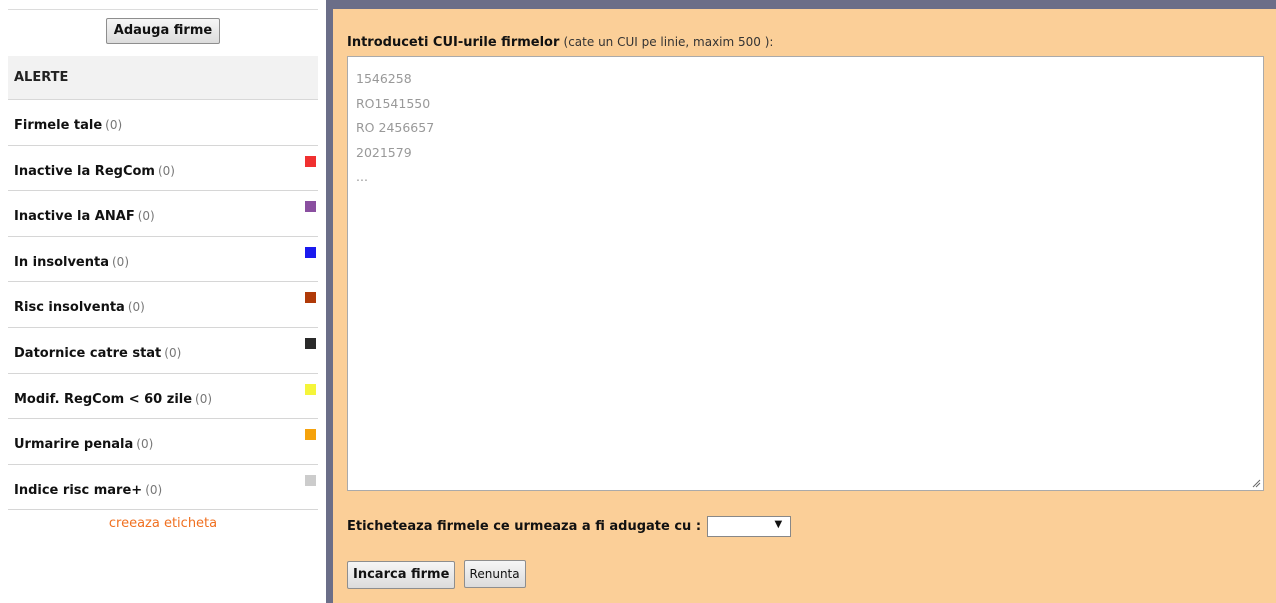  What do you see at coordinates (749, 526) in the screenshot?
I see `tag-select: ▼` at bounding box center [749, 526].